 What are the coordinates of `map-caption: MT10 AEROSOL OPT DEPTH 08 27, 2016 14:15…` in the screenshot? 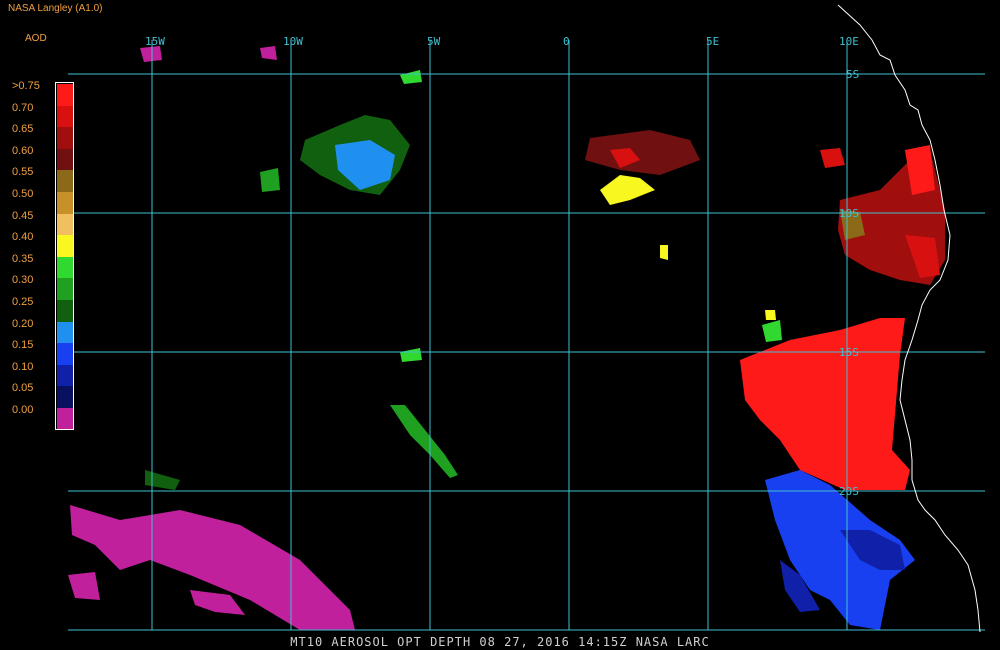 It's located at (500, 642).